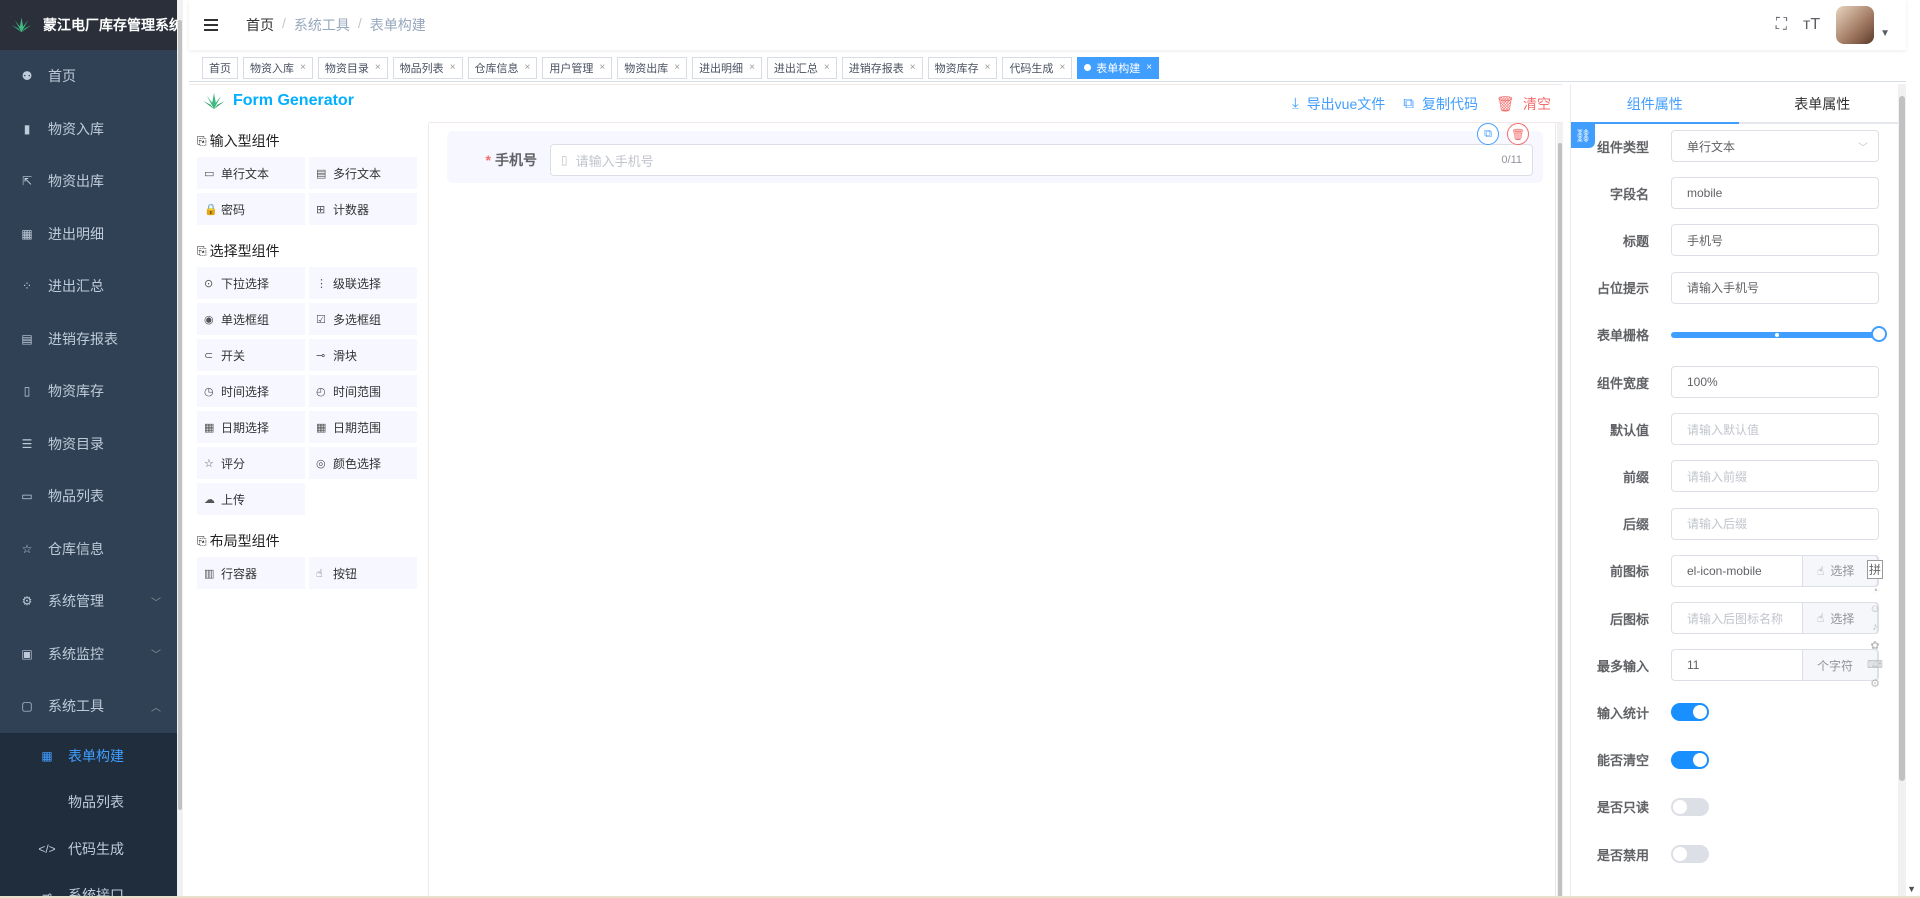  I want to click on ime-pinyin-key: 拼, so click(1874, 569).